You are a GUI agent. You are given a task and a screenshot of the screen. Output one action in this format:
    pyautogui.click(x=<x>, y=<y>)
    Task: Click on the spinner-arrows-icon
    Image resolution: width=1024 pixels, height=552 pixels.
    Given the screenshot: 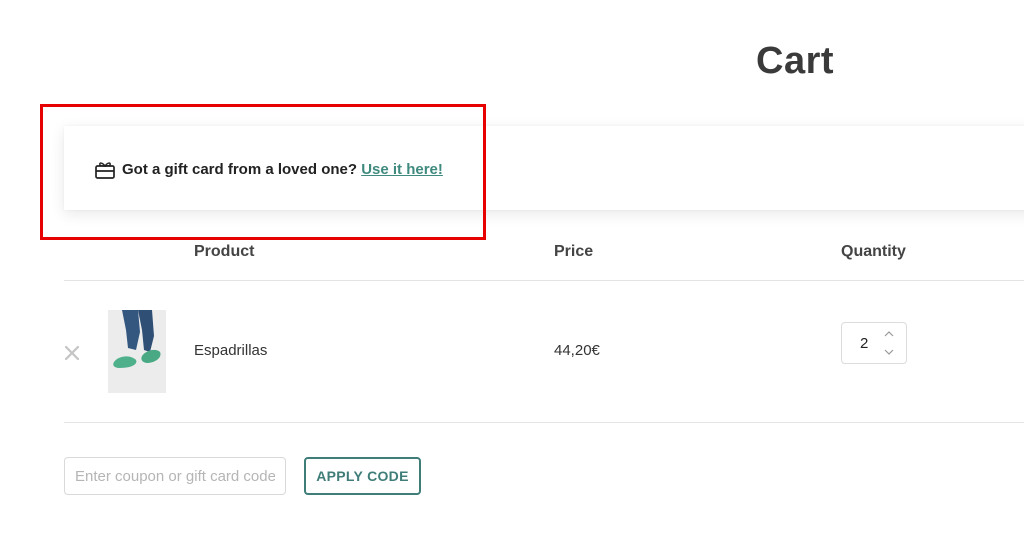 What is the action you would take?
    pyautogui.click(x=889, y=343)
    